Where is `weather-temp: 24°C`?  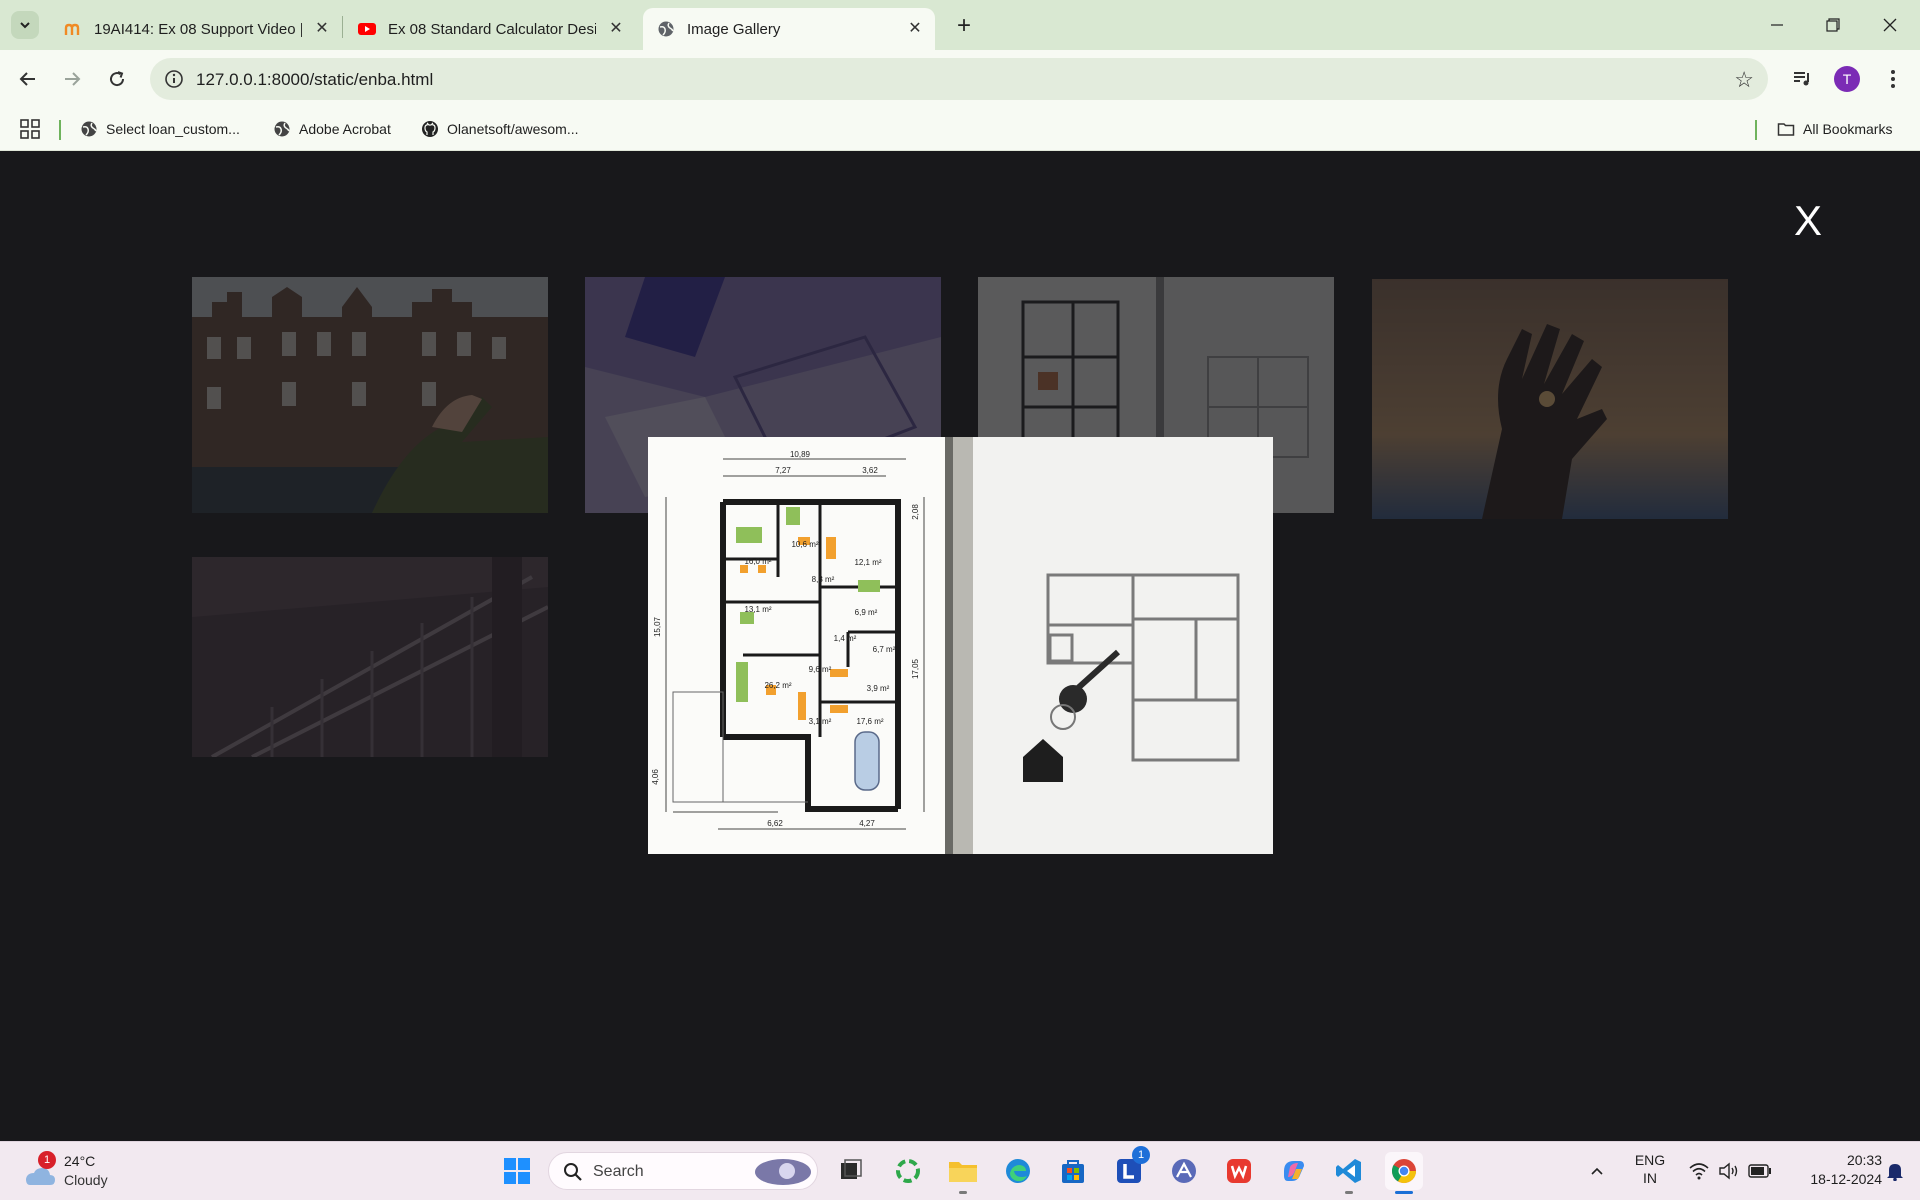
weather-temp: 24°C is located at coordinates (80, 1161).